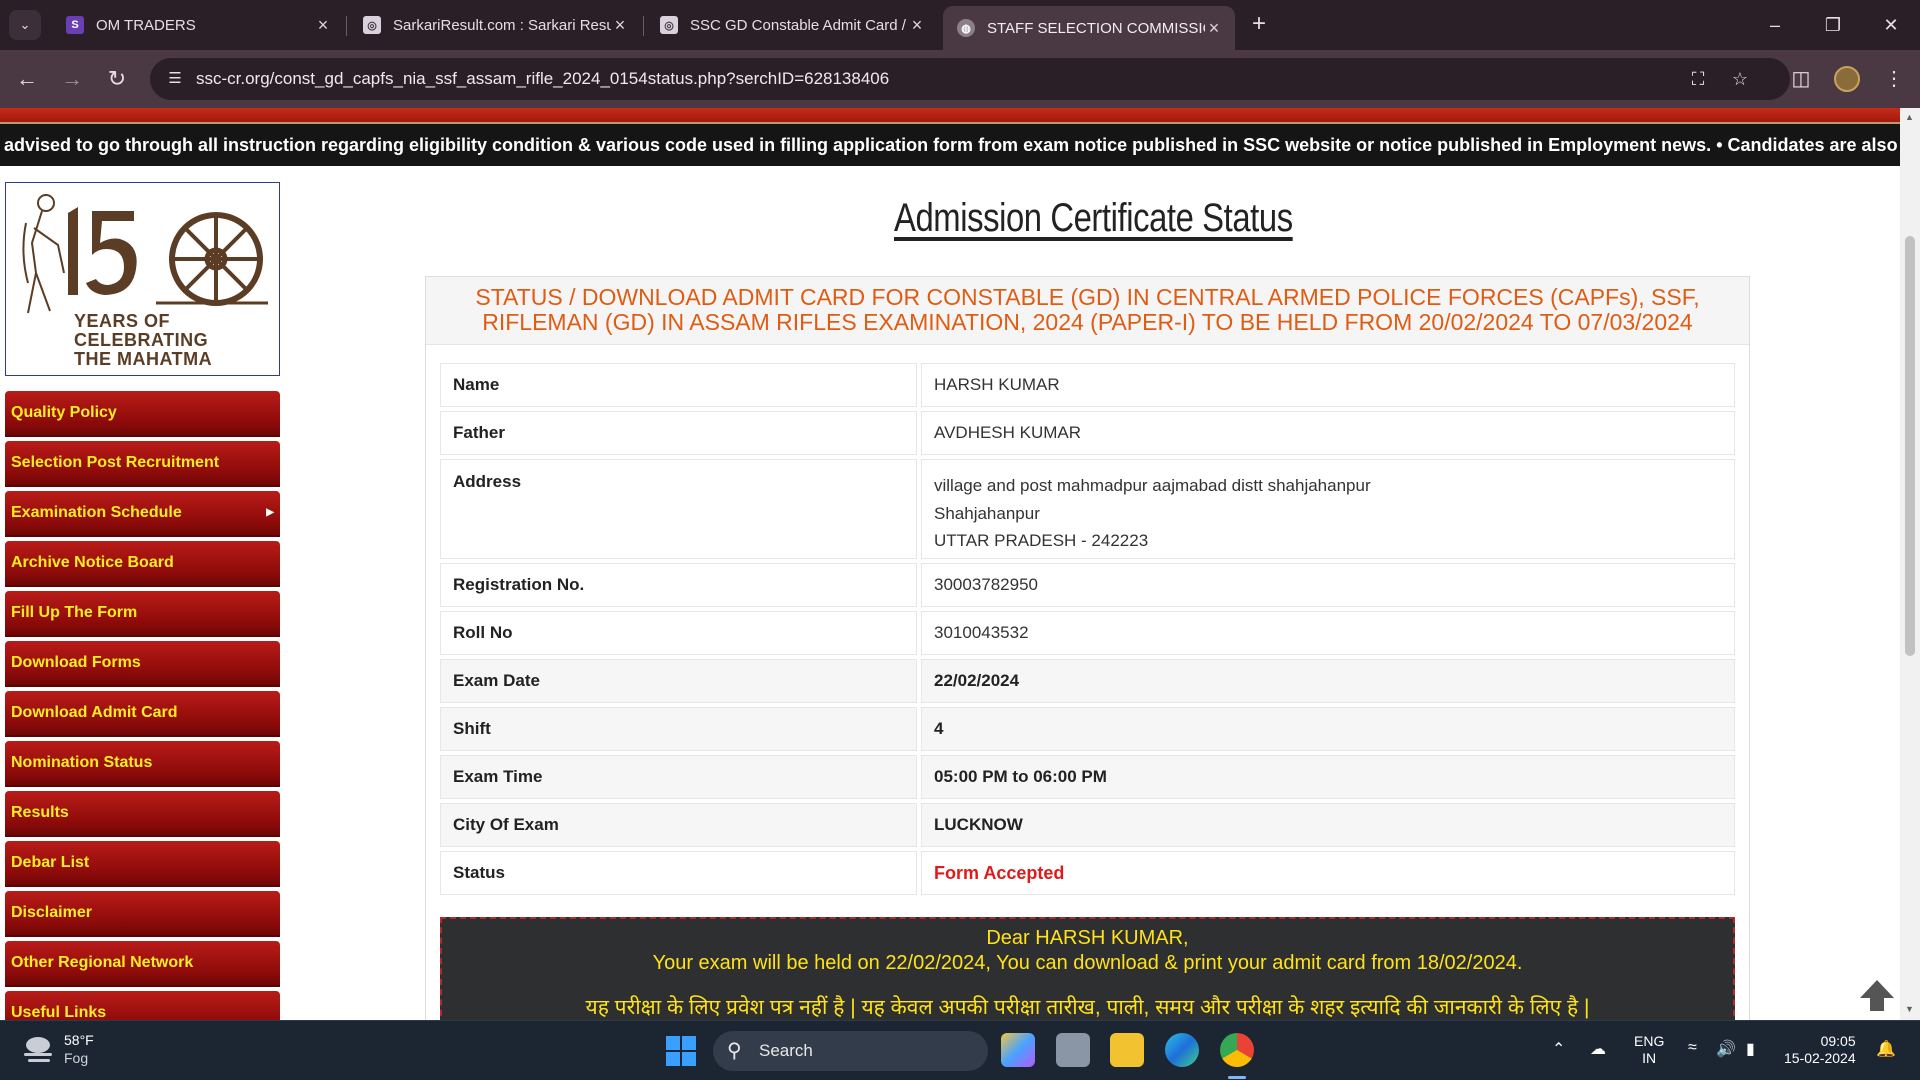 The image size is (1920, 1080). What do you see at coordinates (1328, 633) in the screenshot?
I see `roll-number: 3010043532` at bounding box center [1328, 633].